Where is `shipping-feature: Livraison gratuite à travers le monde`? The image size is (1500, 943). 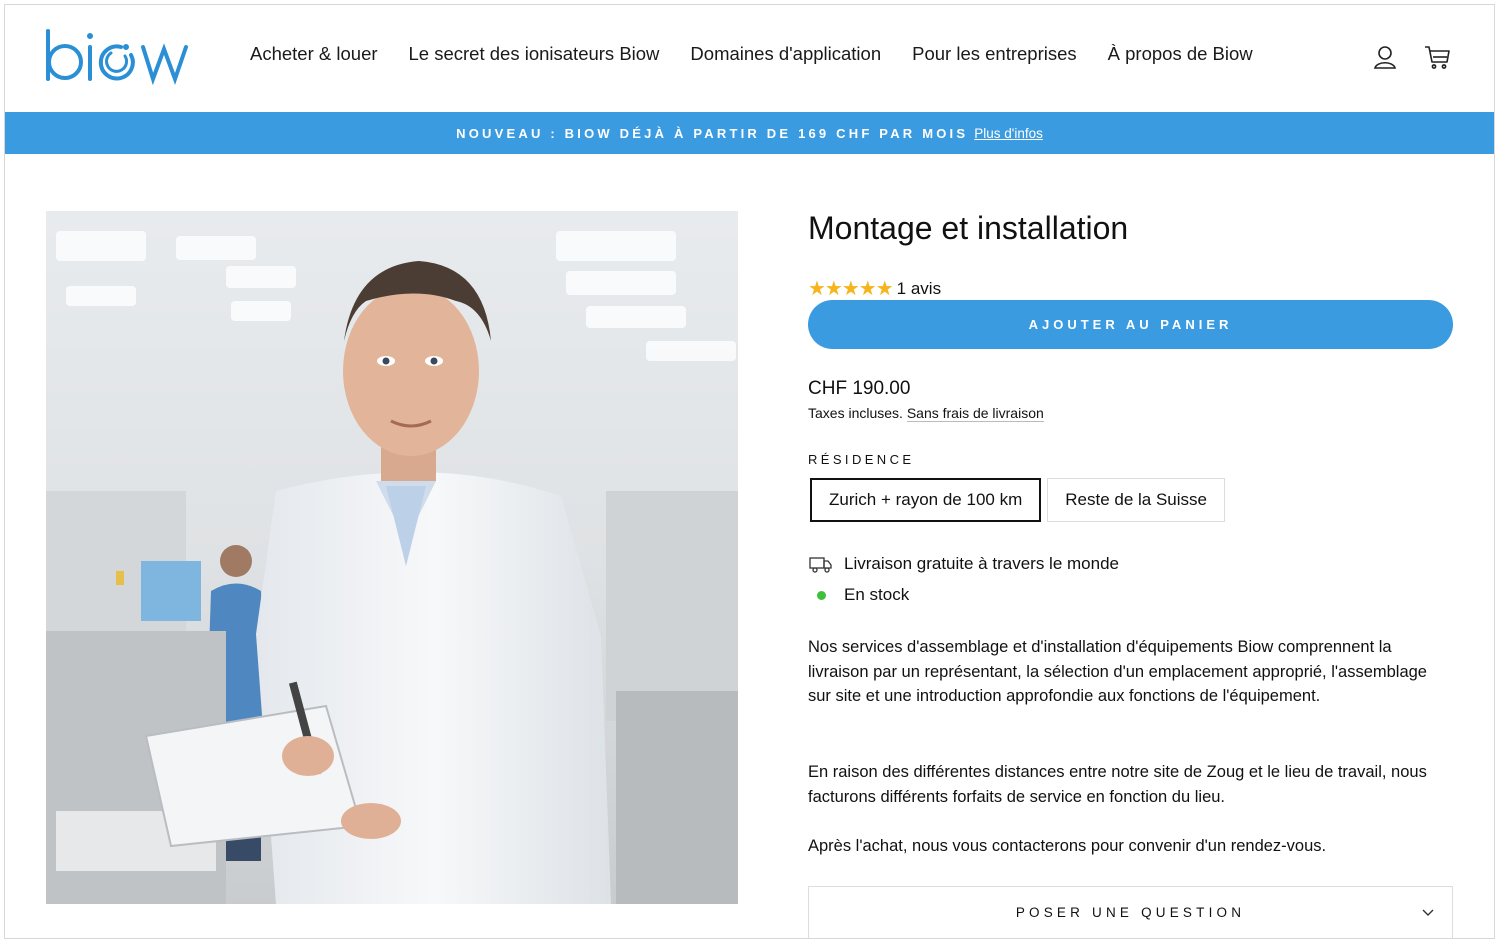 shipping-feature: Livraison gratuite à travers le monde is located at coordinates (963, 564).